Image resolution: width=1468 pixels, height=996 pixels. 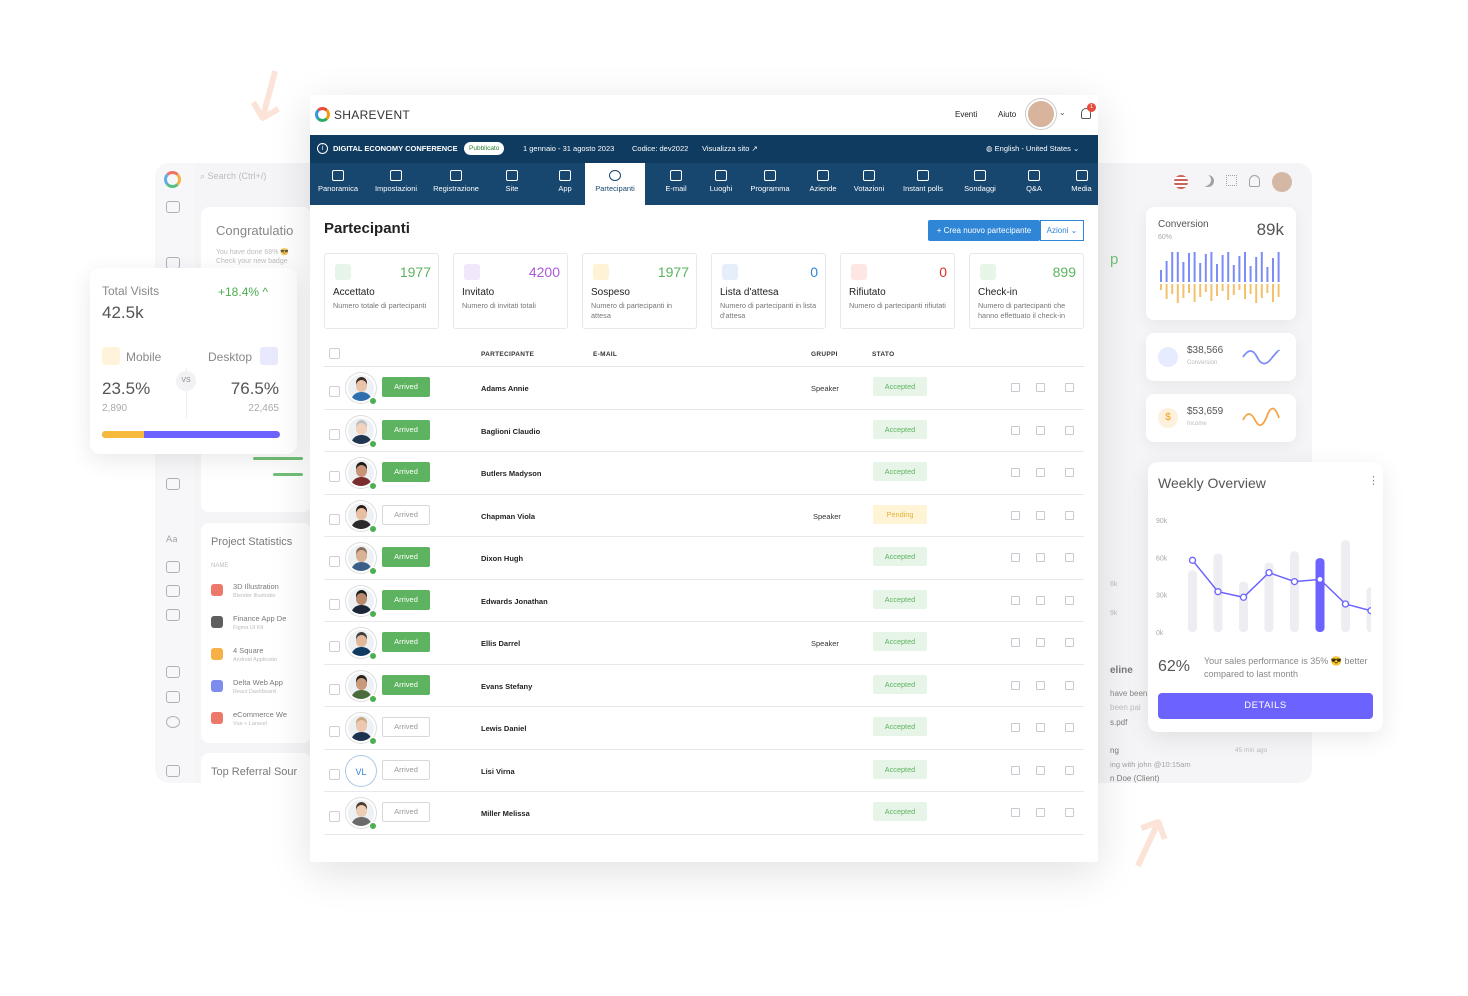 I want to click on table-row: Arrived Edwards Jonathan Accepted, so click(x=704, y=601).